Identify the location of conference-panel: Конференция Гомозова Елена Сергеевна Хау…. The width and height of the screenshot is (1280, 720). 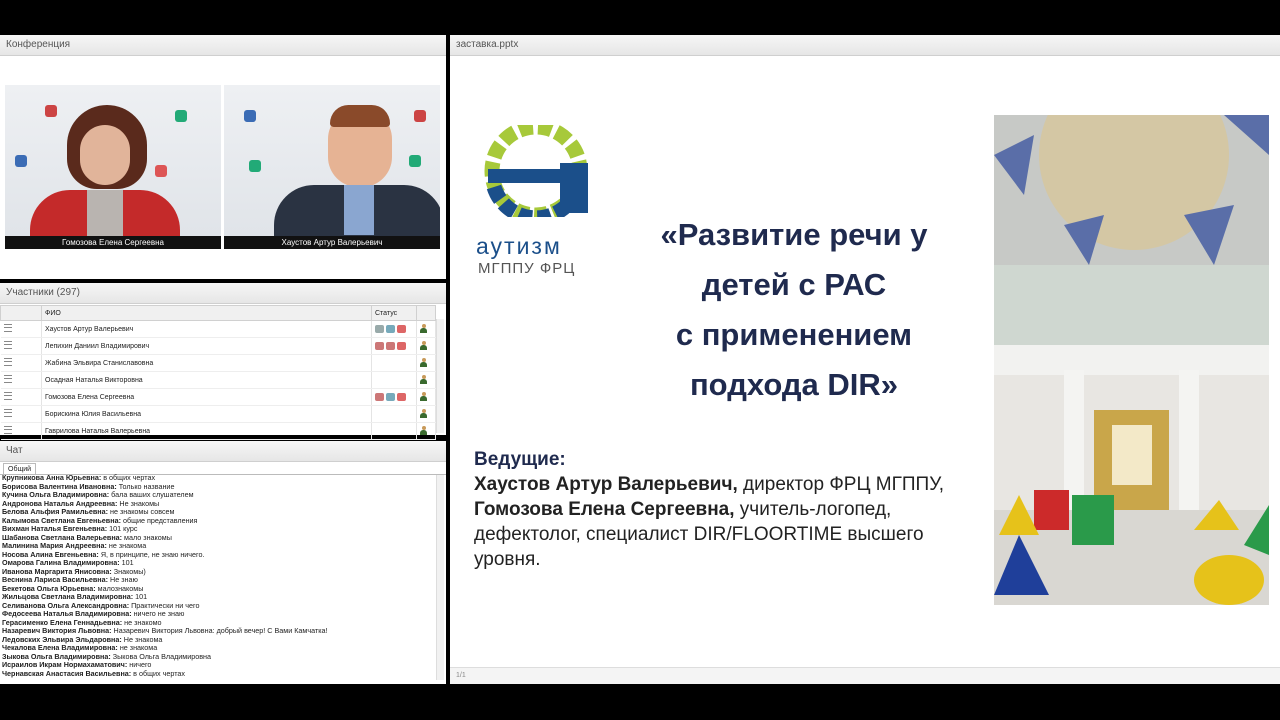
(223, 157).